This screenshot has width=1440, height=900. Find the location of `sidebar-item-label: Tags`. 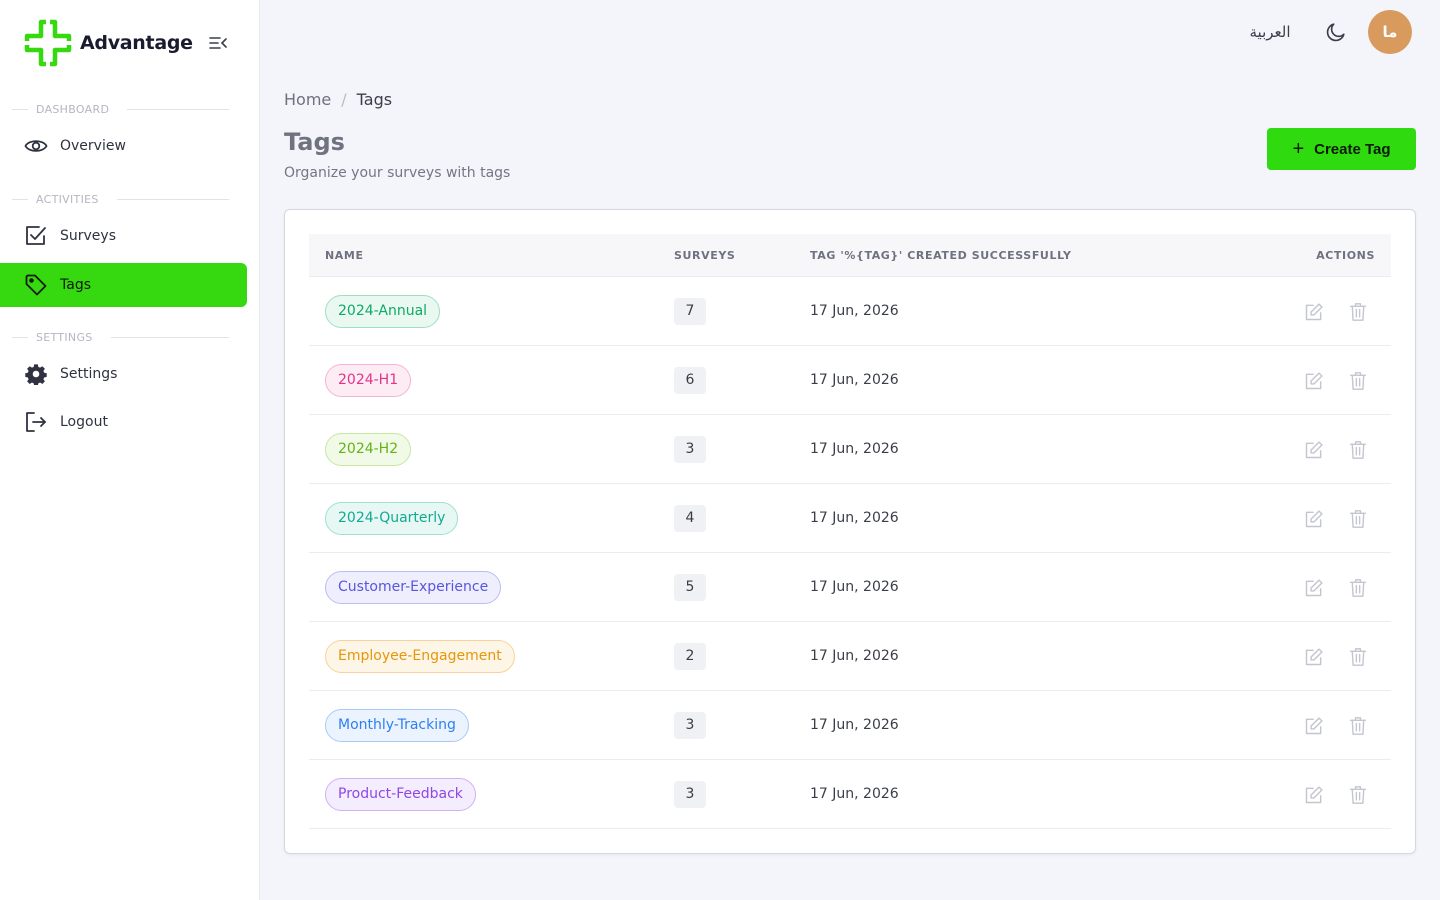

sidebar-item-label: Tags is located at coordinates (75, 285).